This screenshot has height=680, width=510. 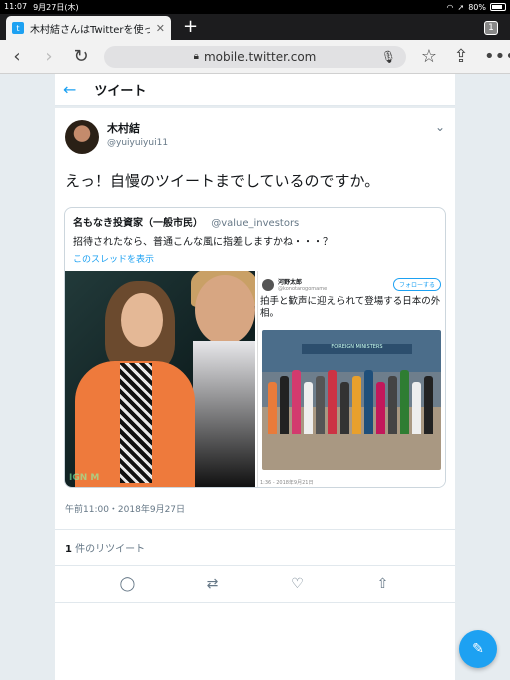 I want to click on show-thread-link: このスレッドを表示, so click(x=255, y=259).